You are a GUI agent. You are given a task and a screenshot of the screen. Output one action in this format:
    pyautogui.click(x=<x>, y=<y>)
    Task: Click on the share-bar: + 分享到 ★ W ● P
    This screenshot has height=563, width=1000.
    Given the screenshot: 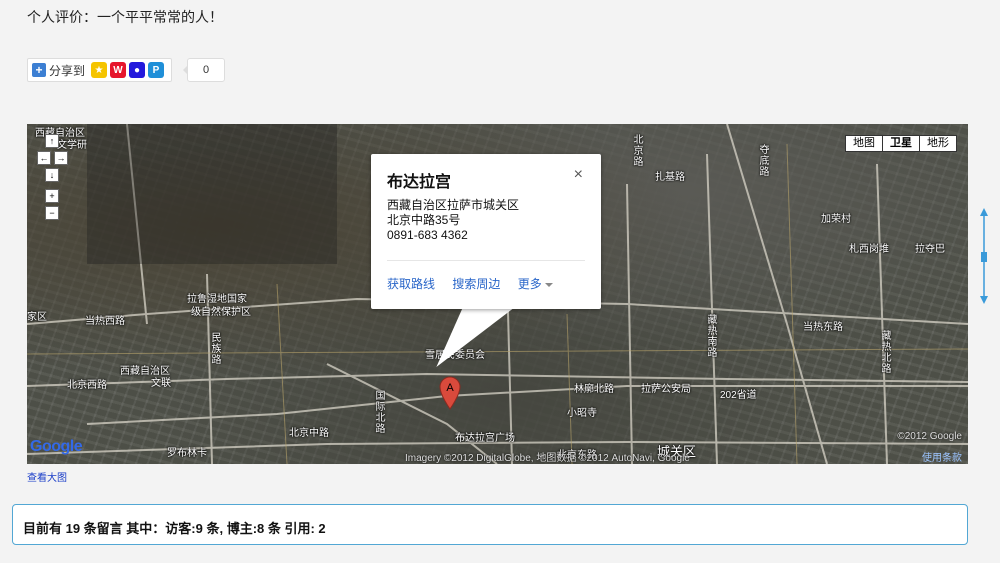 What is the action you would take?
    pyautogui.click(x=100, y=70)
    